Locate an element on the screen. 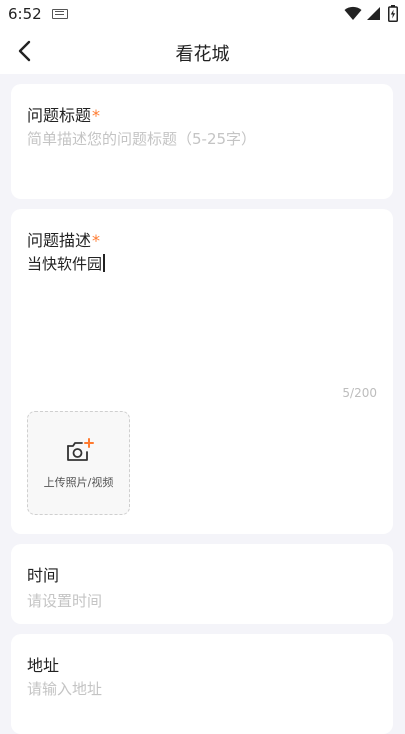 This screenshot has height=734, width=405. page-title: 看花城 is located at coordinates (202, 54).